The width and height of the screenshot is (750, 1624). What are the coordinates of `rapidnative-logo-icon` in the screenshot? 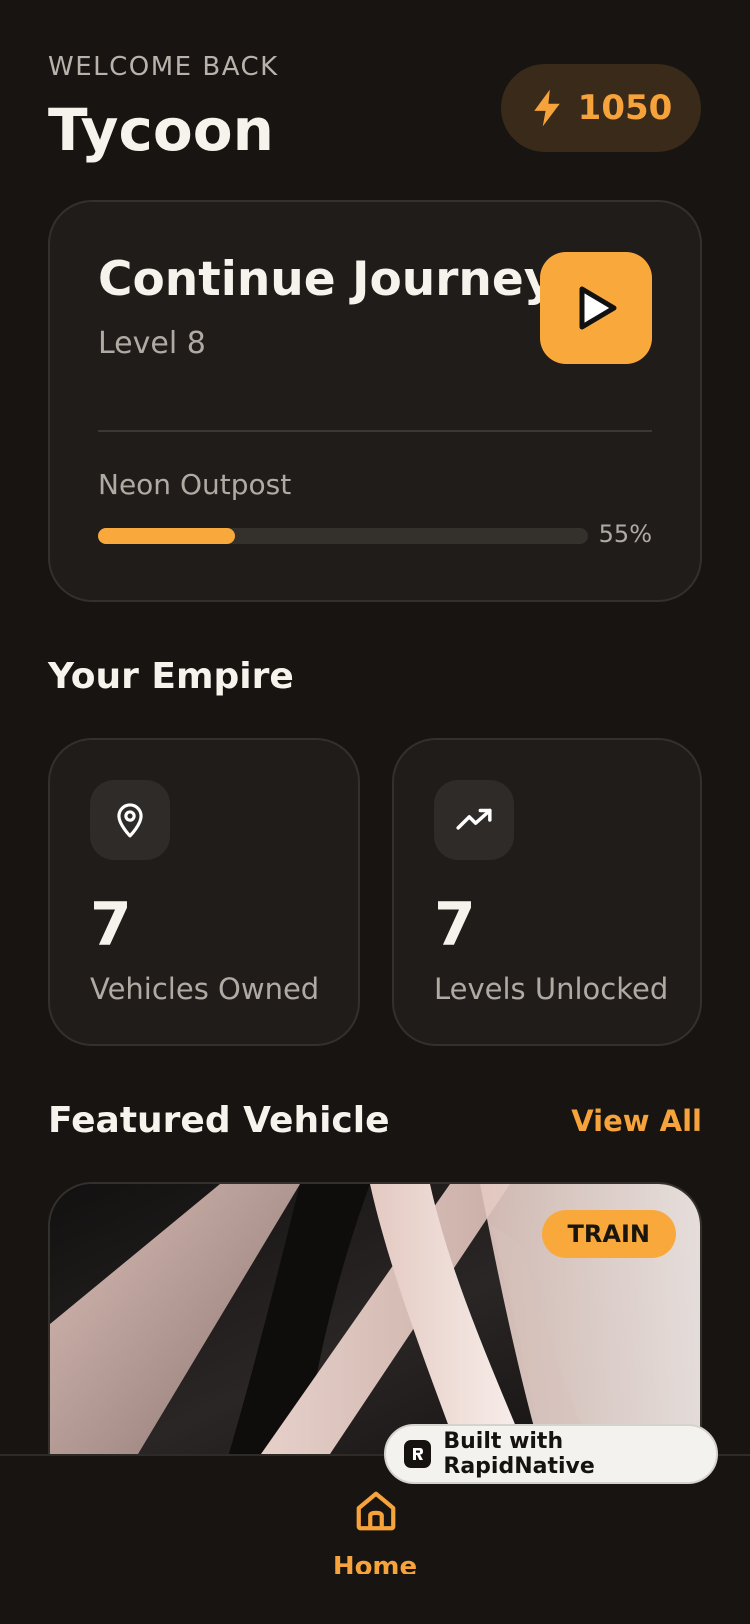 It's located at (418, 1454).